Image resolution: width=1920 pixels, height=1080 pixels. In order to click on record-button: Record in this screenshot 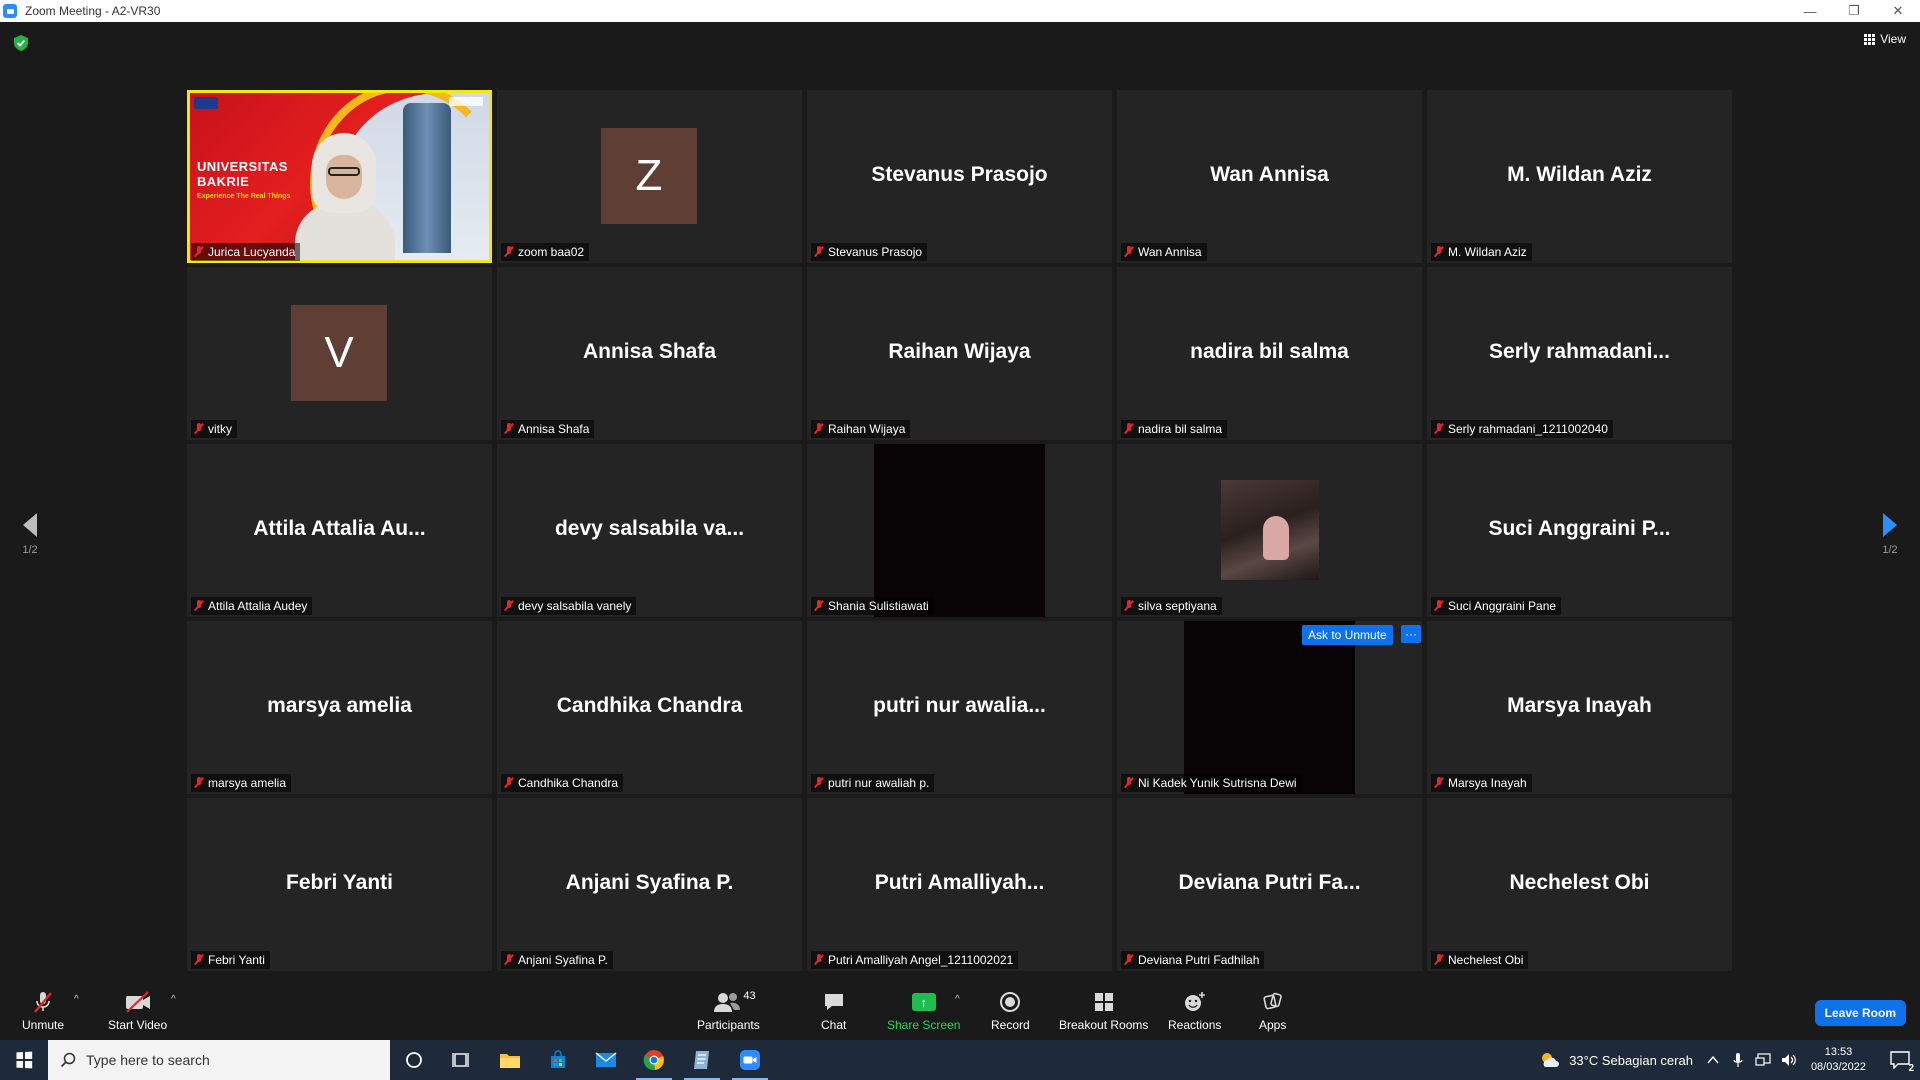, I will do `click(1010, 1011)`.